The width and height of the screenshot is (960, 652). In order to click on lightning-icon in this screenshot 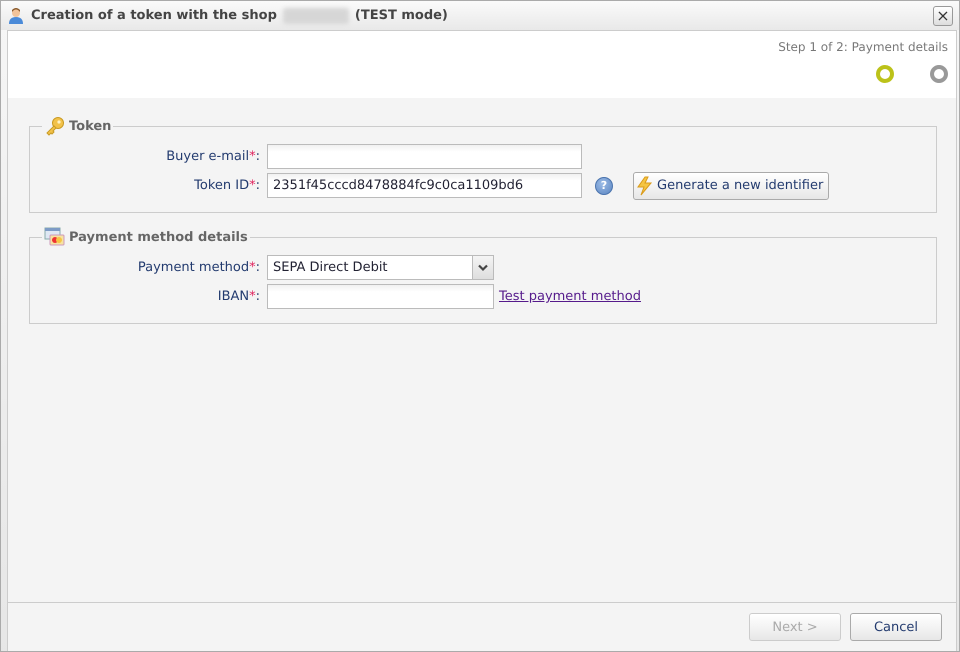, I will do `click(645, 186)`.